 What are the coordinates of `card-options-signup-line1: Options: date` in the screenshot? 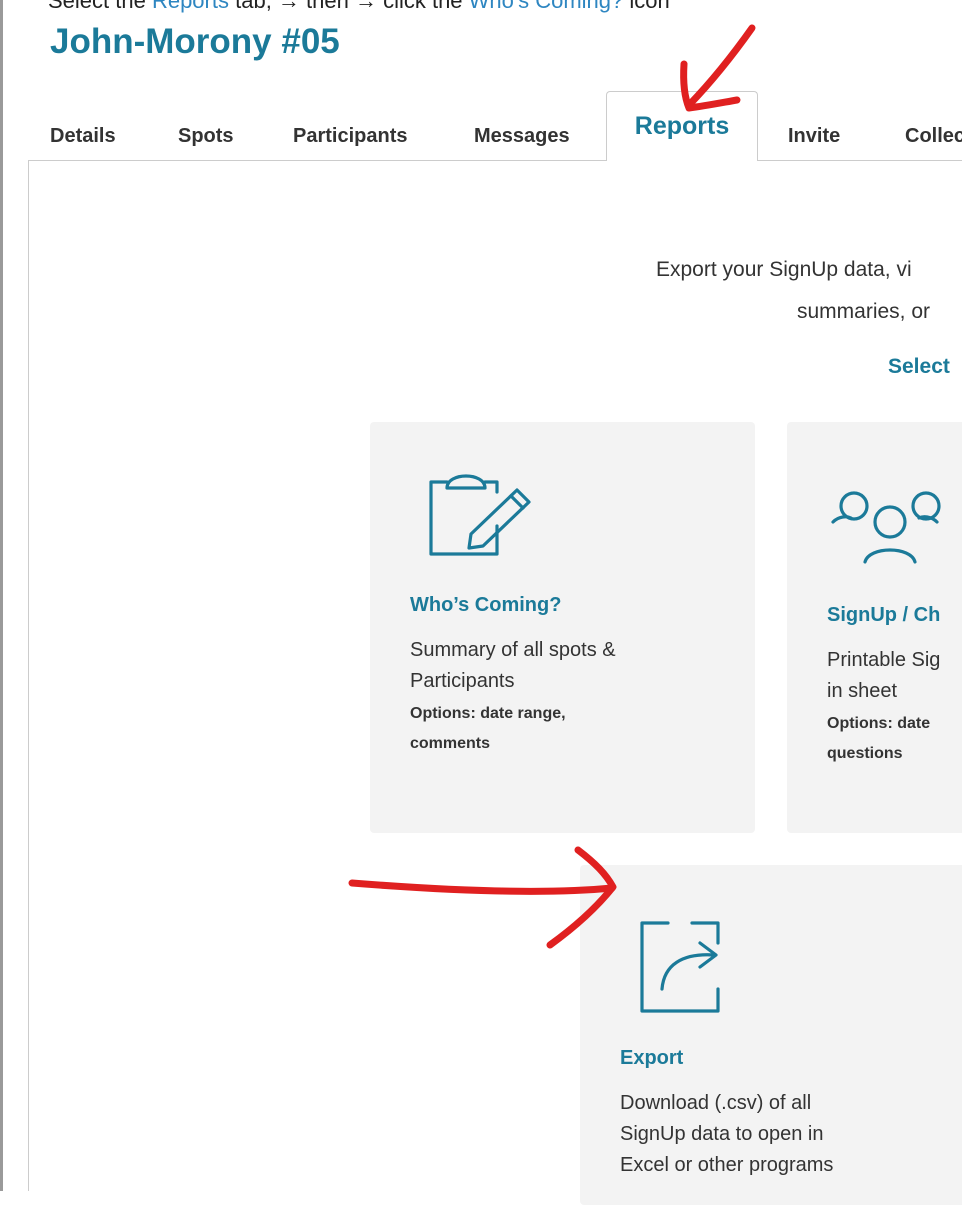 It's located at (879, 723).